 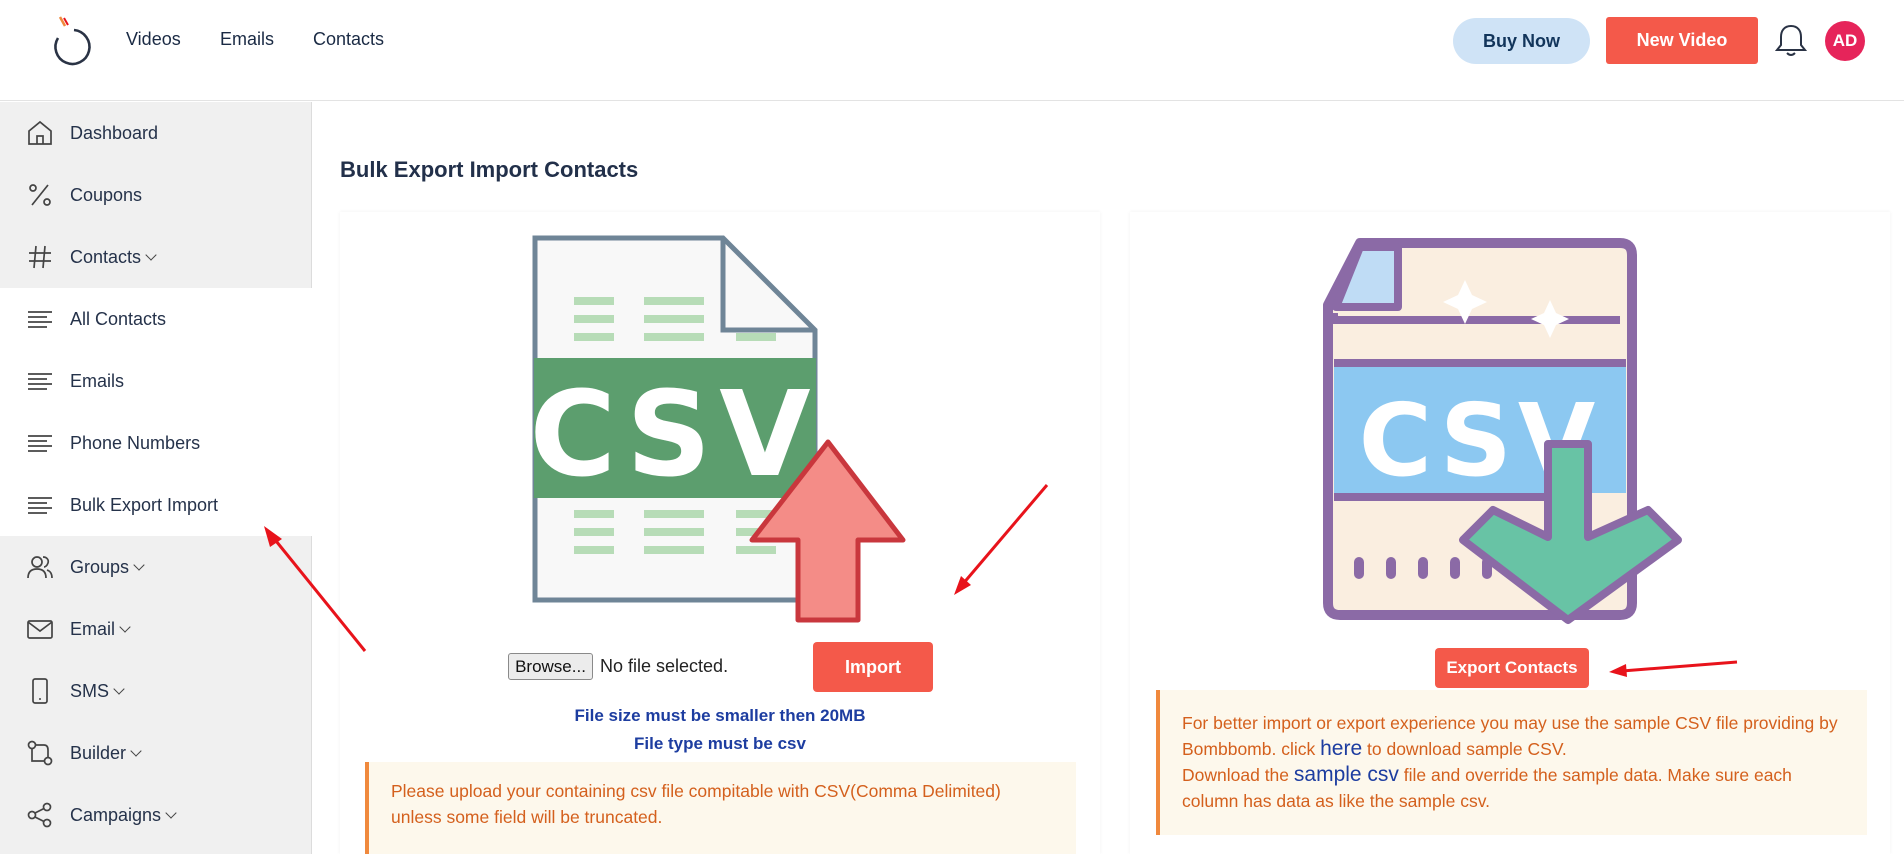 I want to click on phone-icon, so click(x=40, y=691).